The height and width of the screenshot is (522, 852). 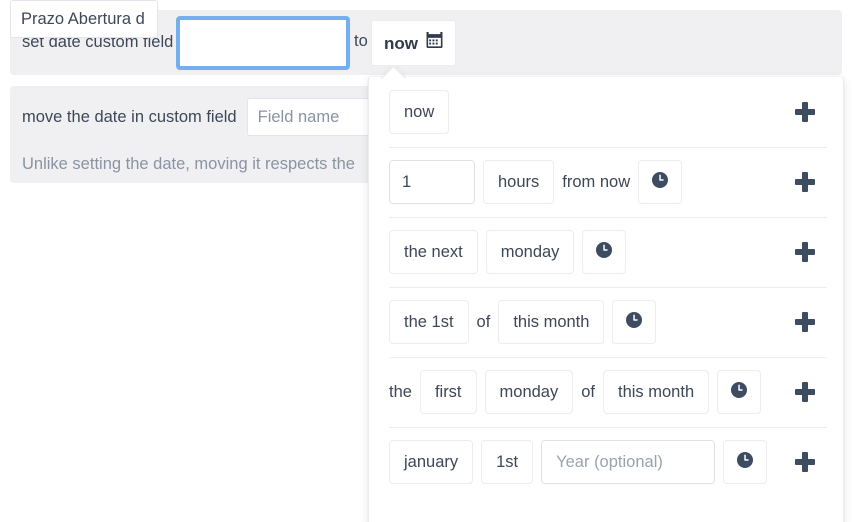 I want to click on dropdown-row: january 1st, so click(x=606, y=462).